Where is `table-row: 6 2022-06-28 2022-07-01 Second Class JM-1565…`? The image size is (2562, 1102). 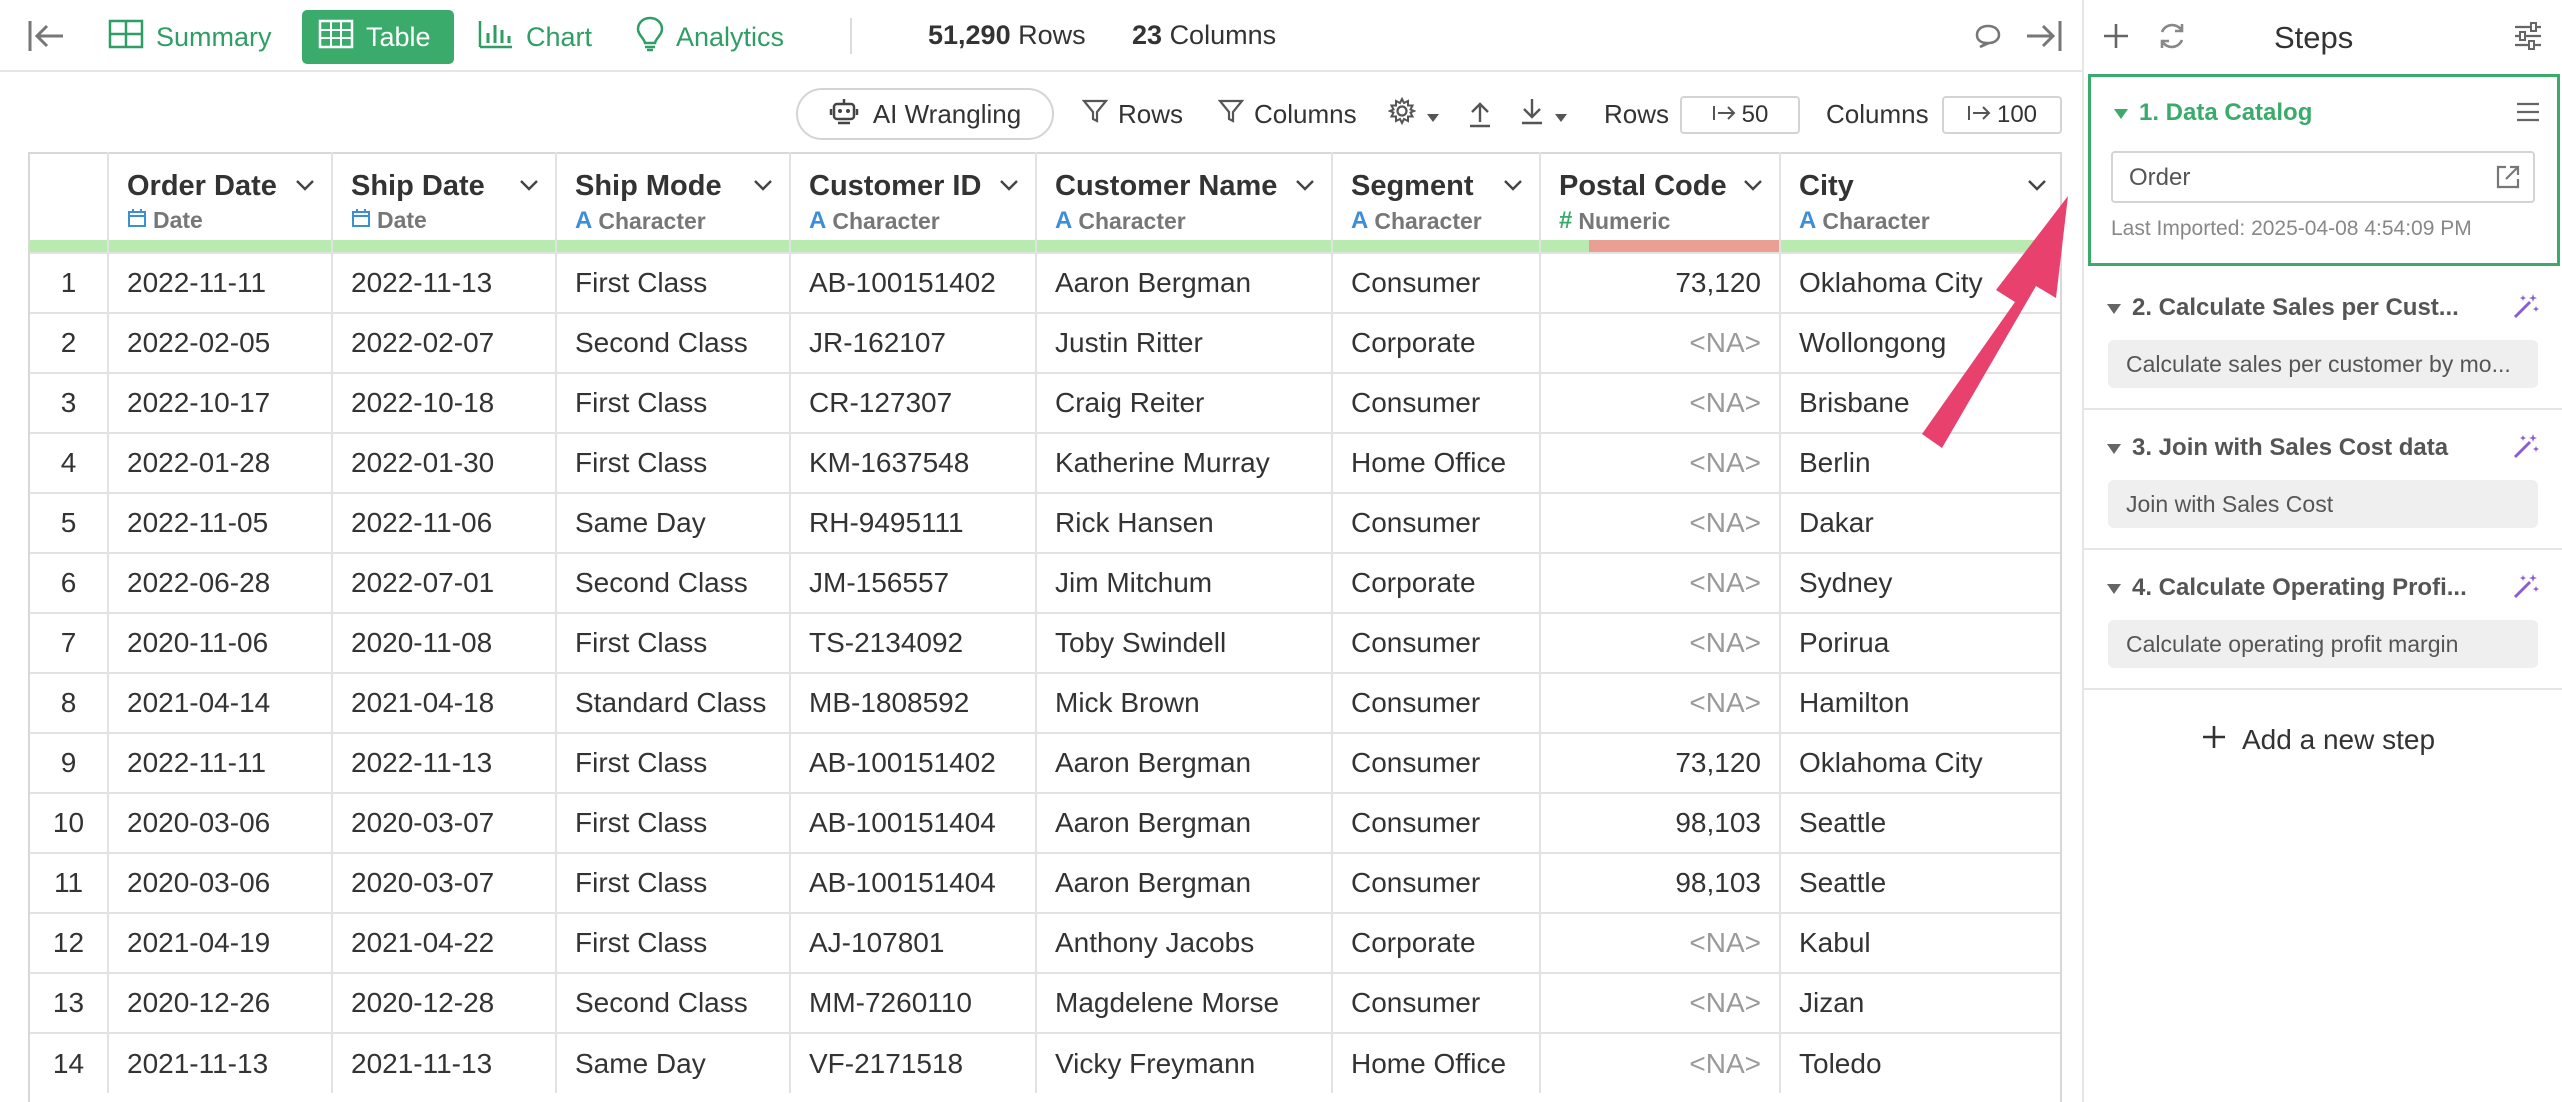 table-row: 6 2022-06-28 2022-07-01 Second Class JM-1565… is located at coordinates (1045, 582).